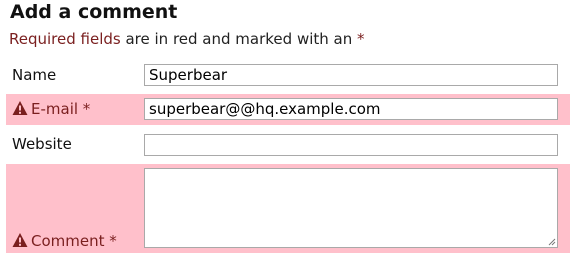 The height and width of the screenshot is (265, 578). I want to click on email-label-group: E-mail *, so click(51, 109).